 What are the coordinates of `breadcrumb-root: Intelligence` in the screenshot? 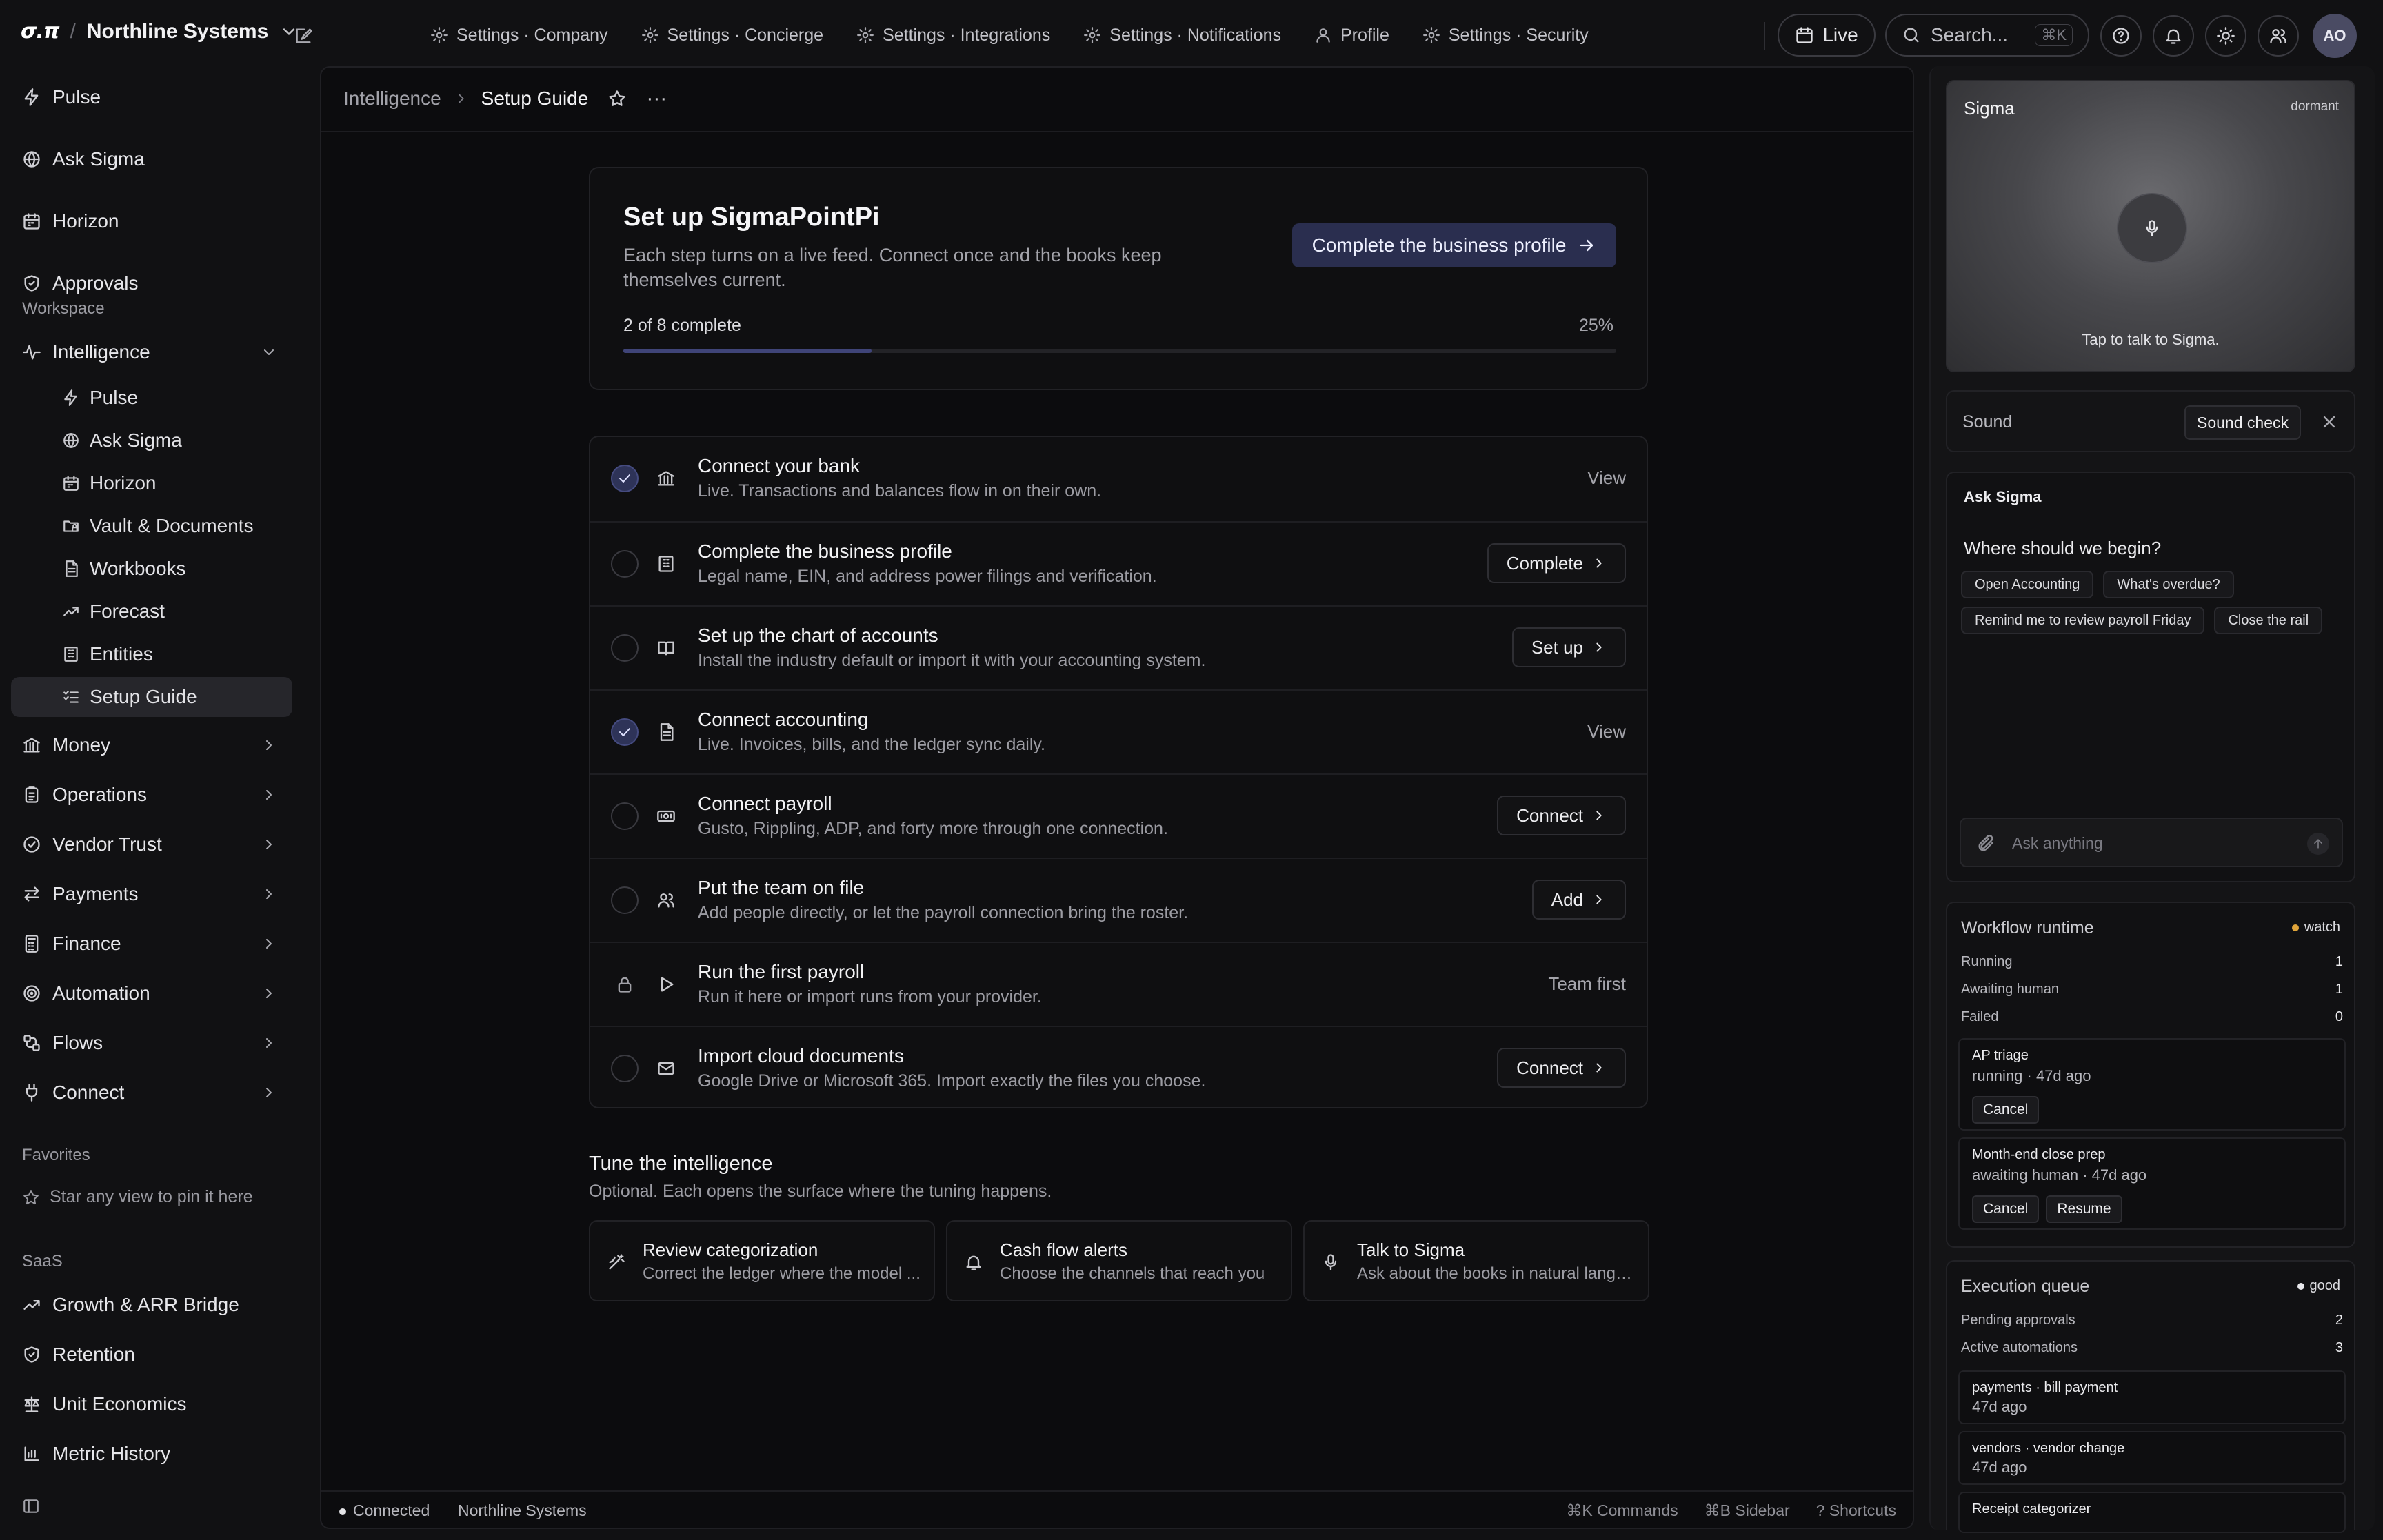 It's located at (392, 99).